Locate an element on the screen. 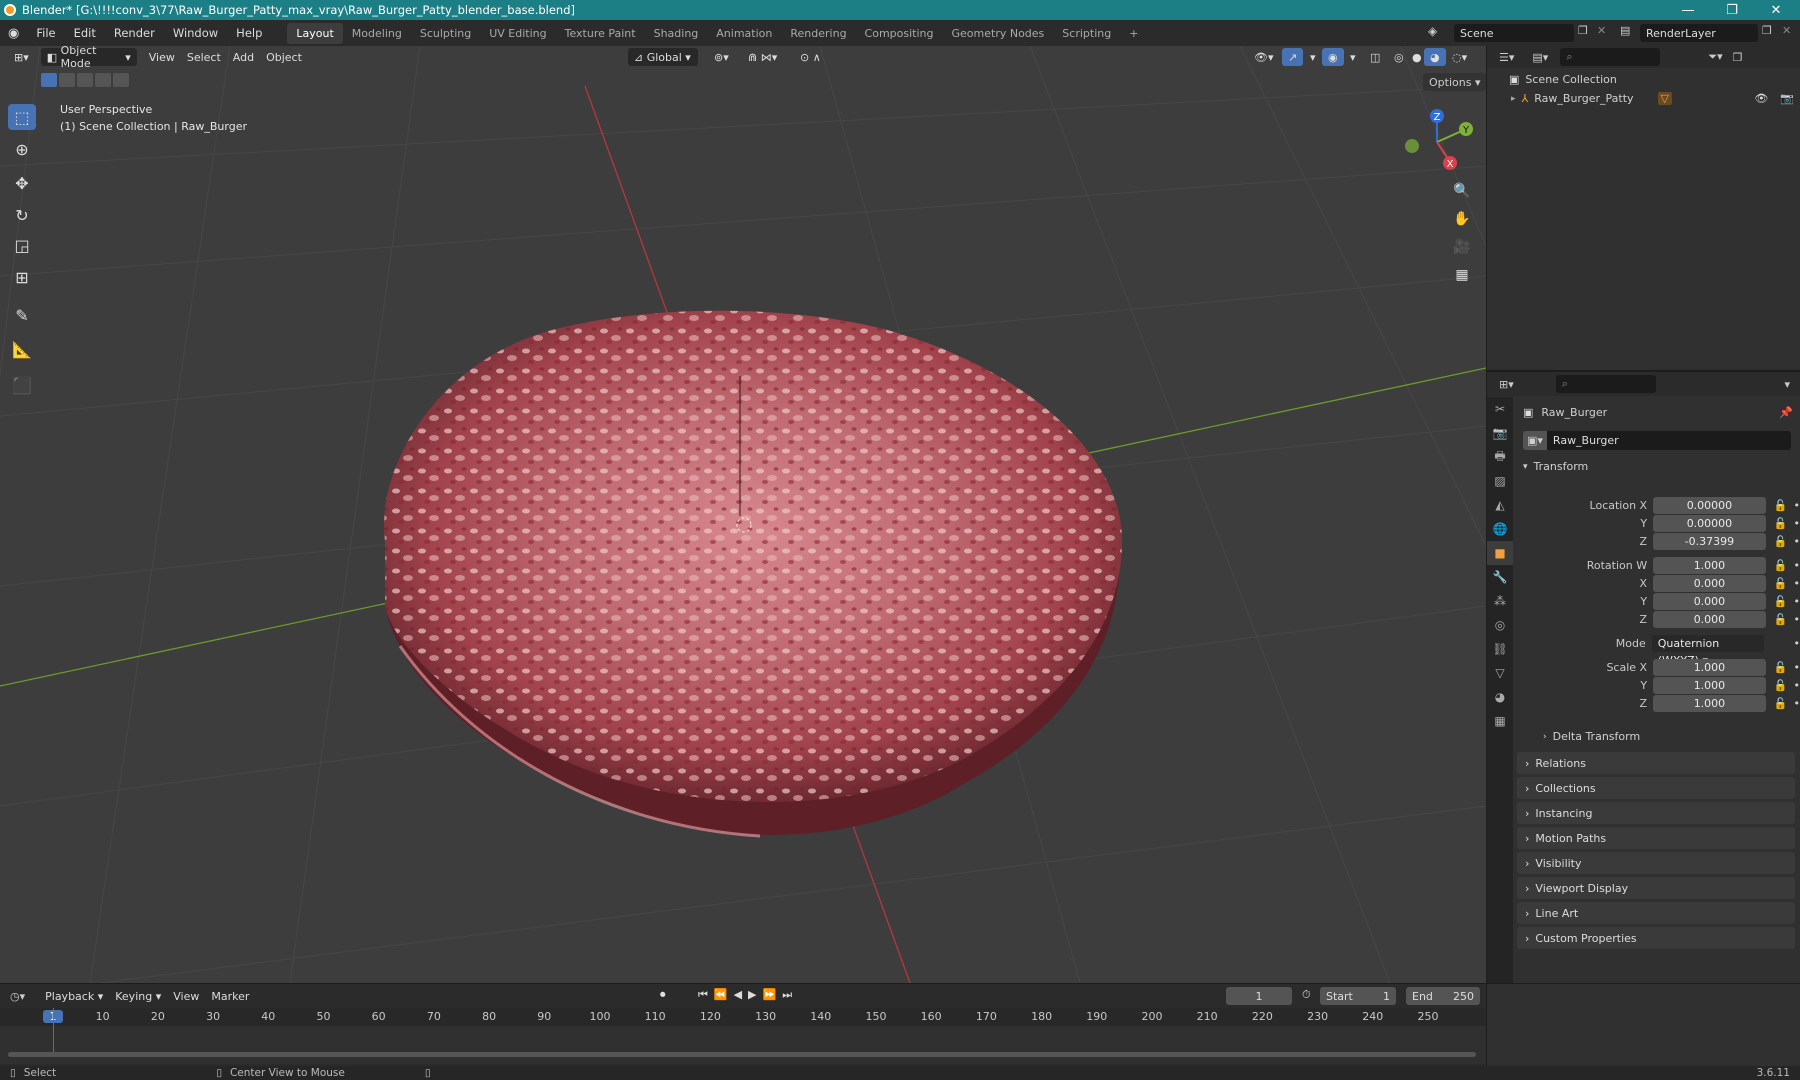 Image resolution: width=1800 pixels, height=1080 pixels. select-subtract-icon is located at coordinates (85, 80).